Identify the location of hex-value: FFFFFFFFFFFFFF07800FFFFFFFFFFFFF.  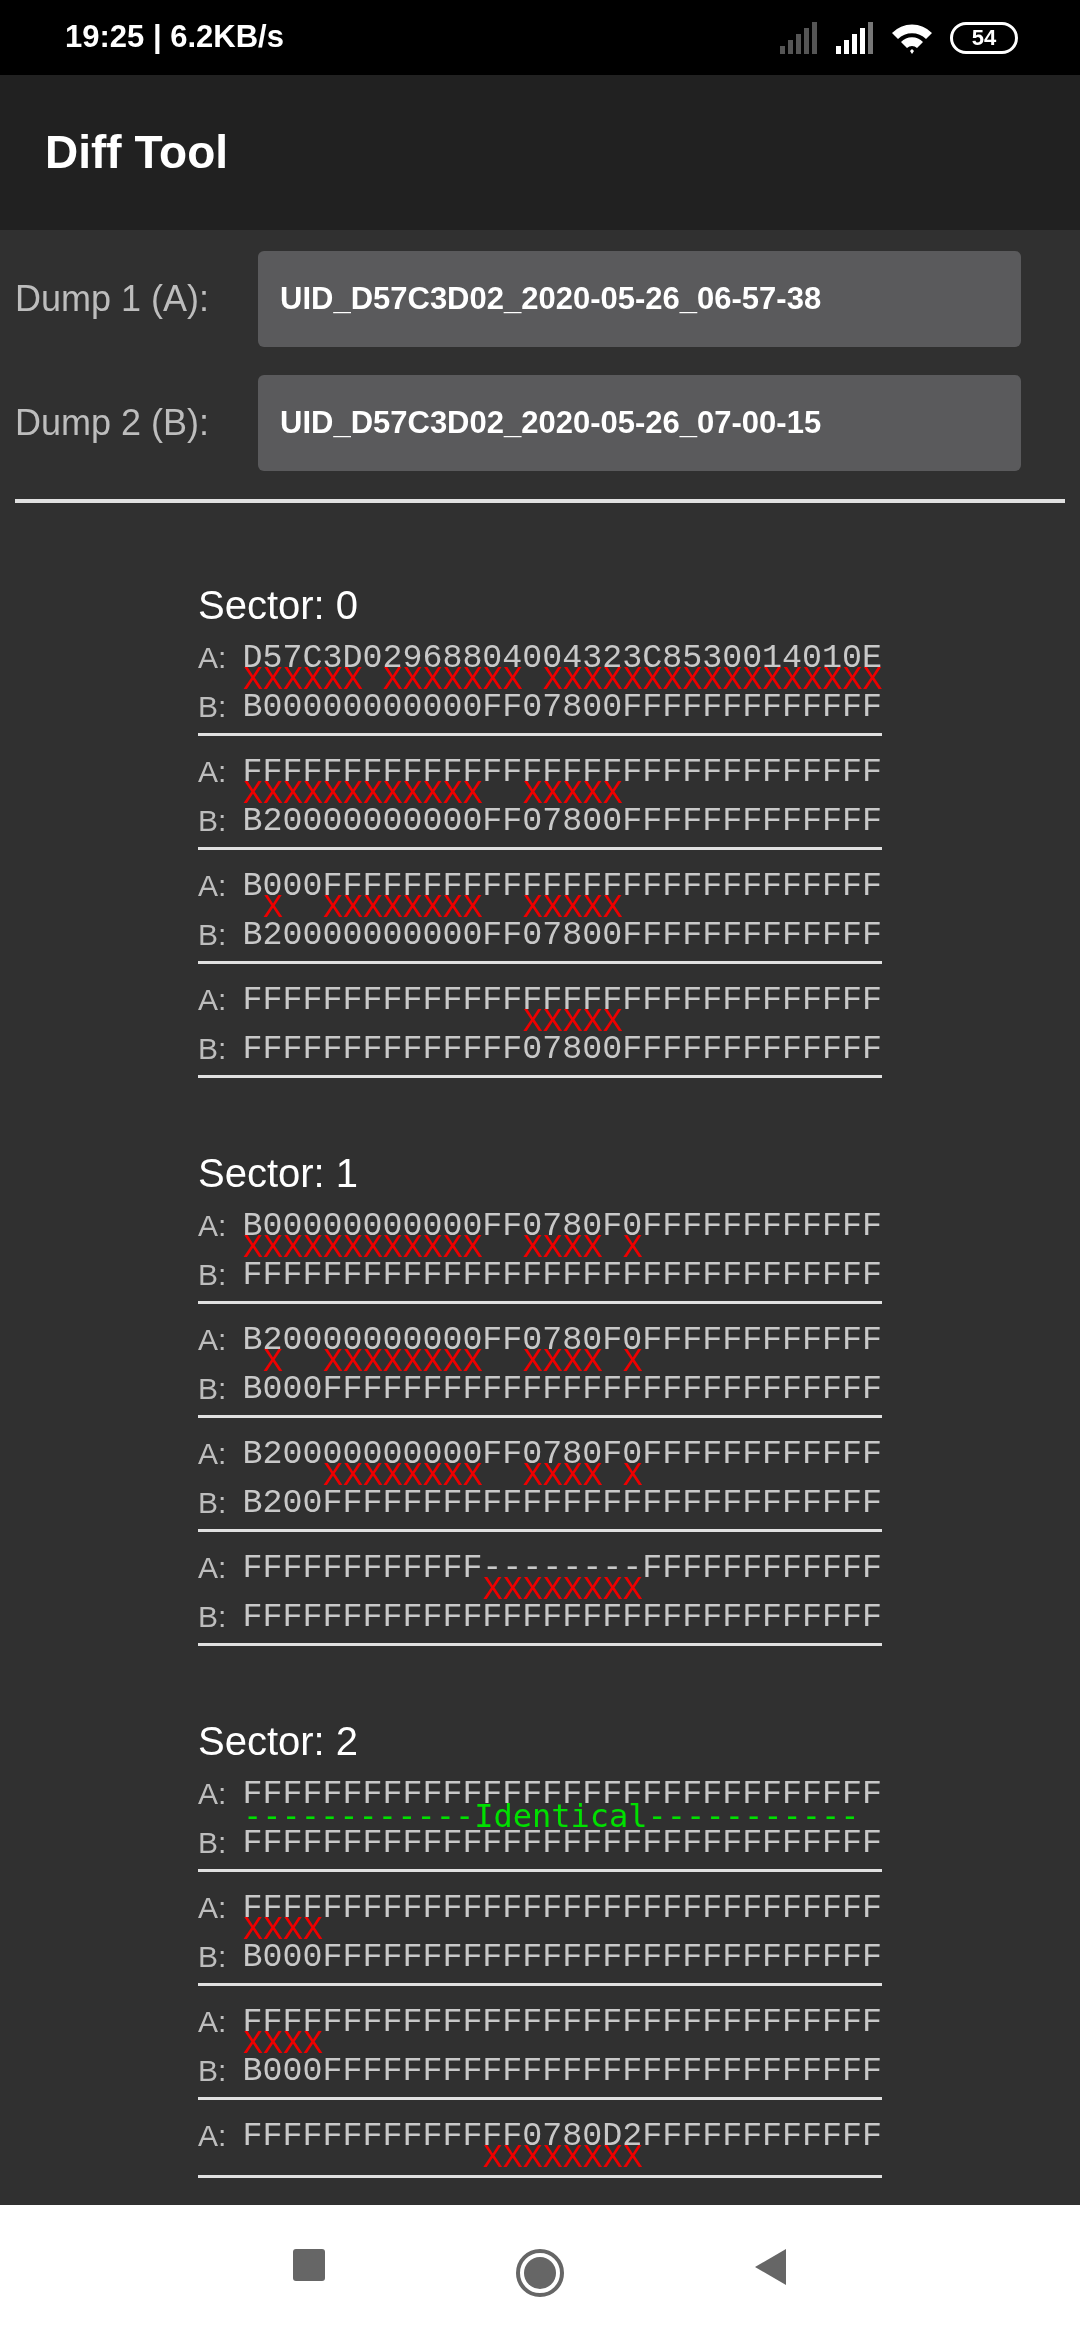
(562, 1049).